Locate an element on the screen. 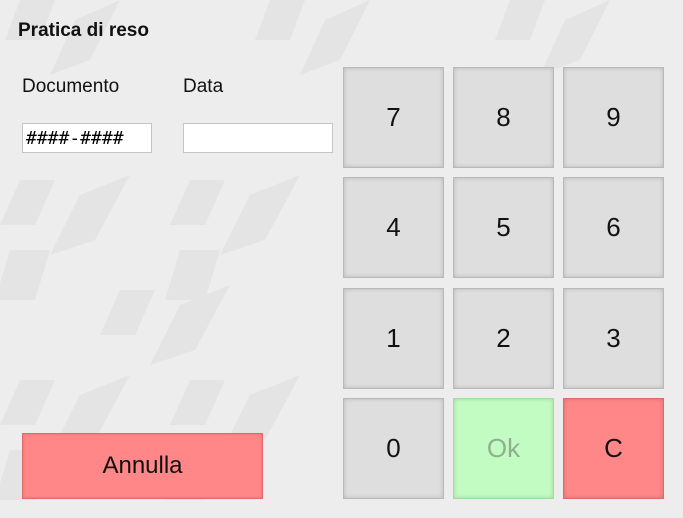  key-9: 9 is located at coordinates (613, 117).